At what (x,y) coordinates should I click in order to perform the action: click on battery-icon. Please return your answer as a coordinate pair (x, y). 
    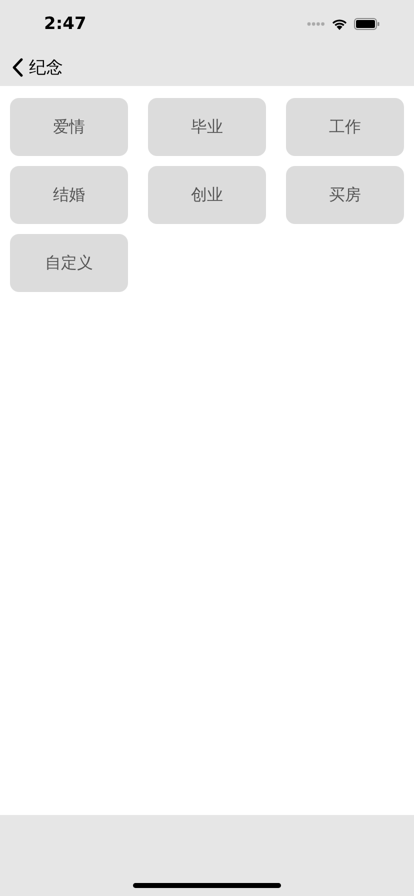
    Looking at the image, I should click on (367, 24).